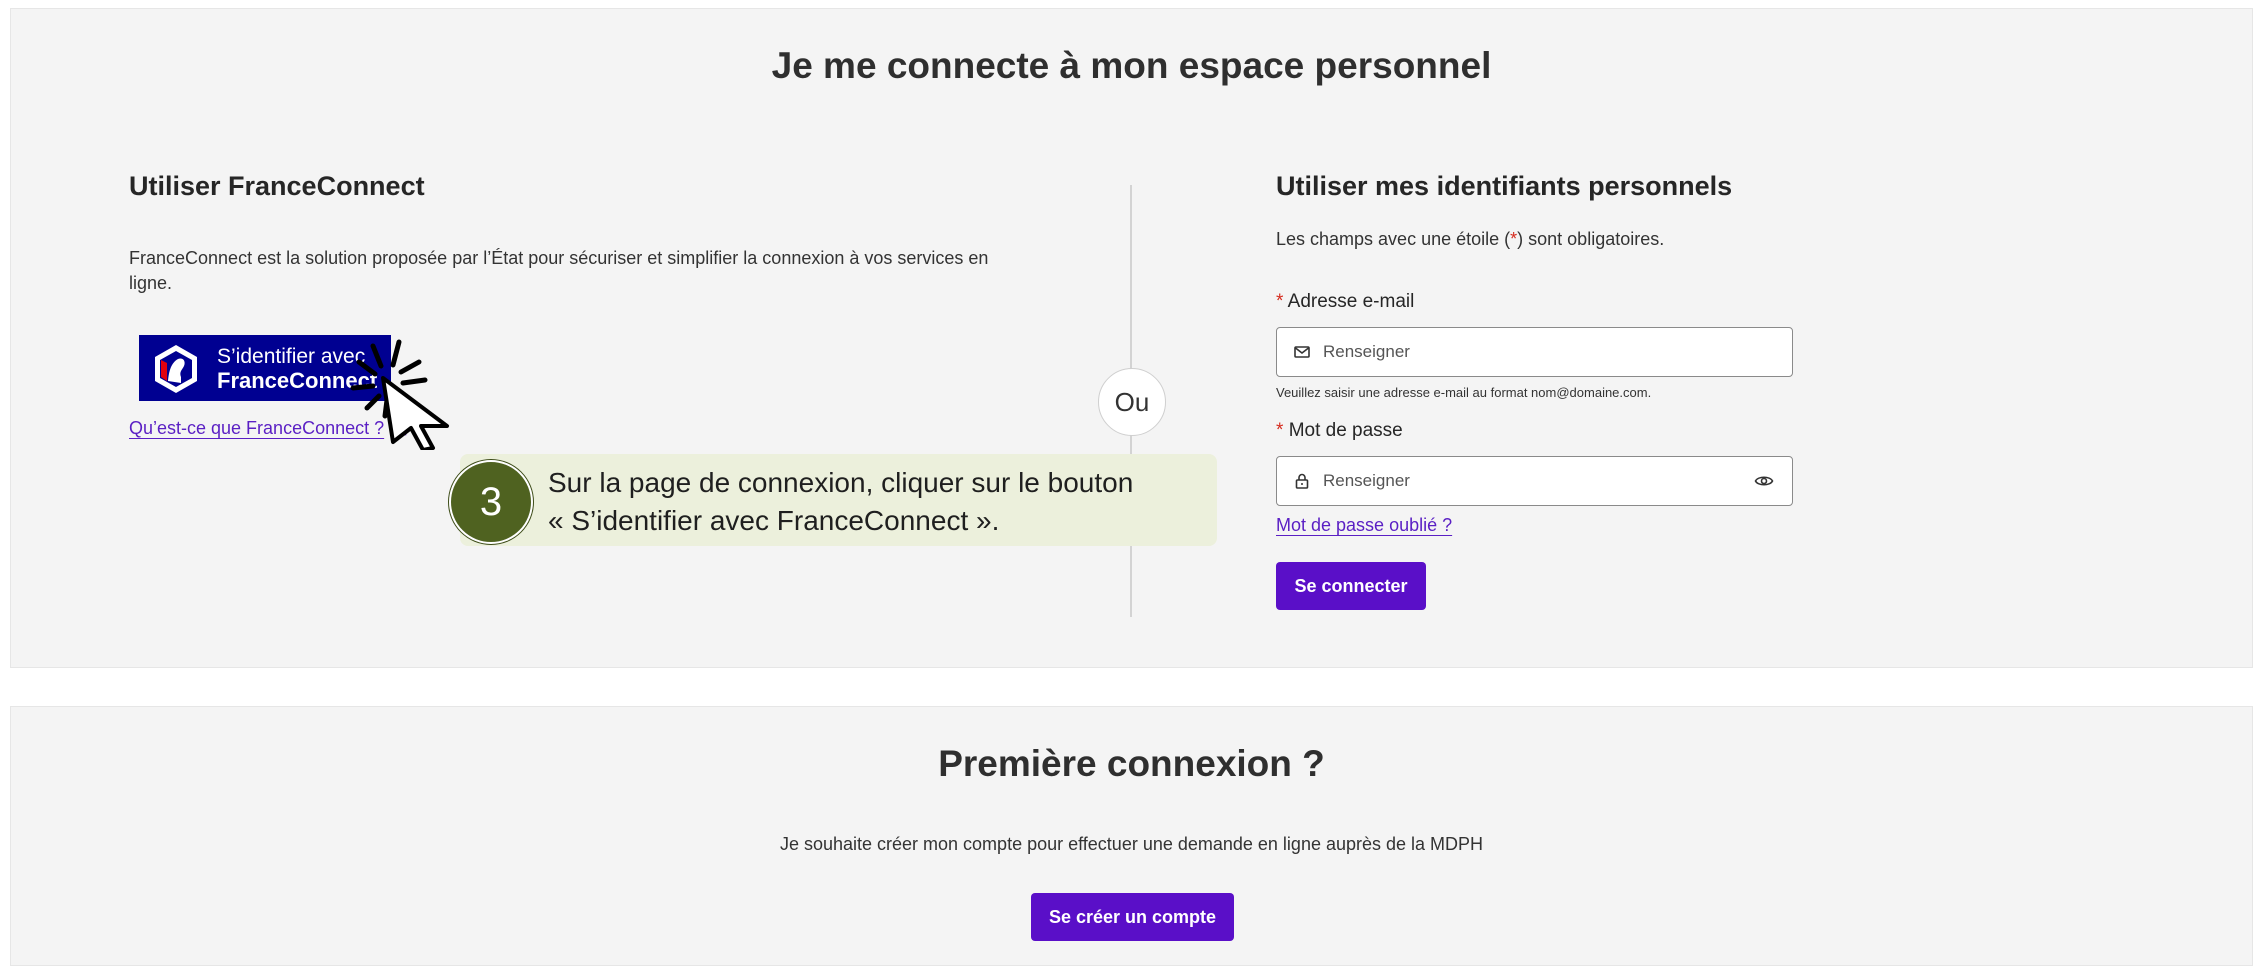  Describe the element at coordinates (1366, 480) in the screenshot. I see `password-placeholder: Renseigner` at that location.